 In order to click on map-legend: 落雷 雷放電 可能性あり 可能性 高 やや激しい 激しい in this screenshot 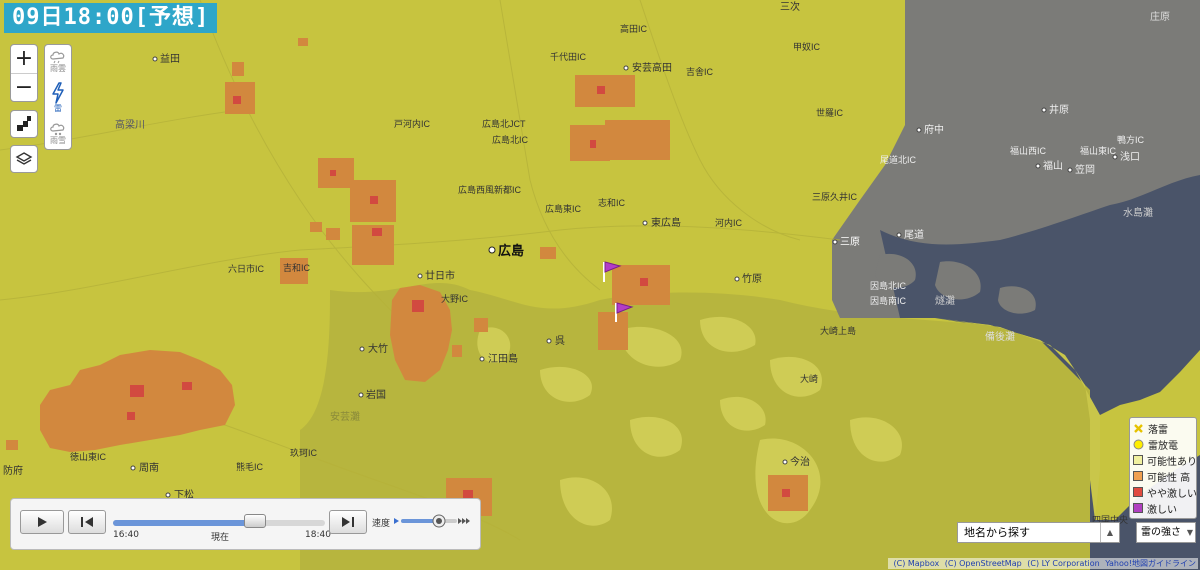, I will do `click(1163, 468)`.